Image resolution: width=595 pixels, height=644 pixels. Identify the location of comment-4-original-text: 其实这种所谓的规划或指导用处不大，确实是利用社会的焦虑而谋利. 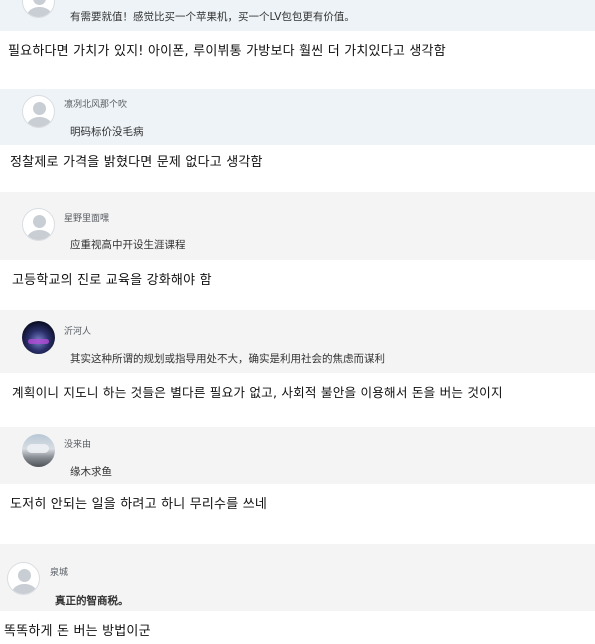
(227, 359).